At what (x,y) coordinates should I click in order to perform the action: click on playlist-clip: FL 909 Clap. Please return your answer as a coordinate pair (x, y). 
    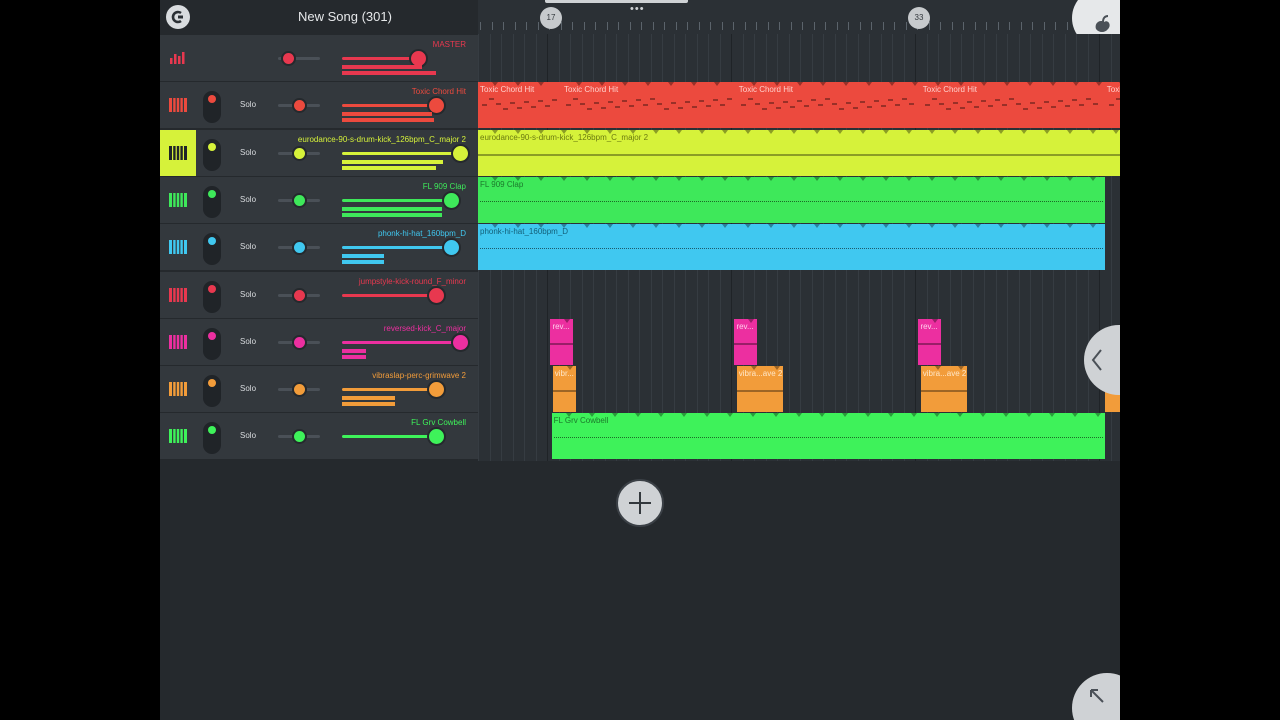
    Looking at the image, I should click on (791, 199).